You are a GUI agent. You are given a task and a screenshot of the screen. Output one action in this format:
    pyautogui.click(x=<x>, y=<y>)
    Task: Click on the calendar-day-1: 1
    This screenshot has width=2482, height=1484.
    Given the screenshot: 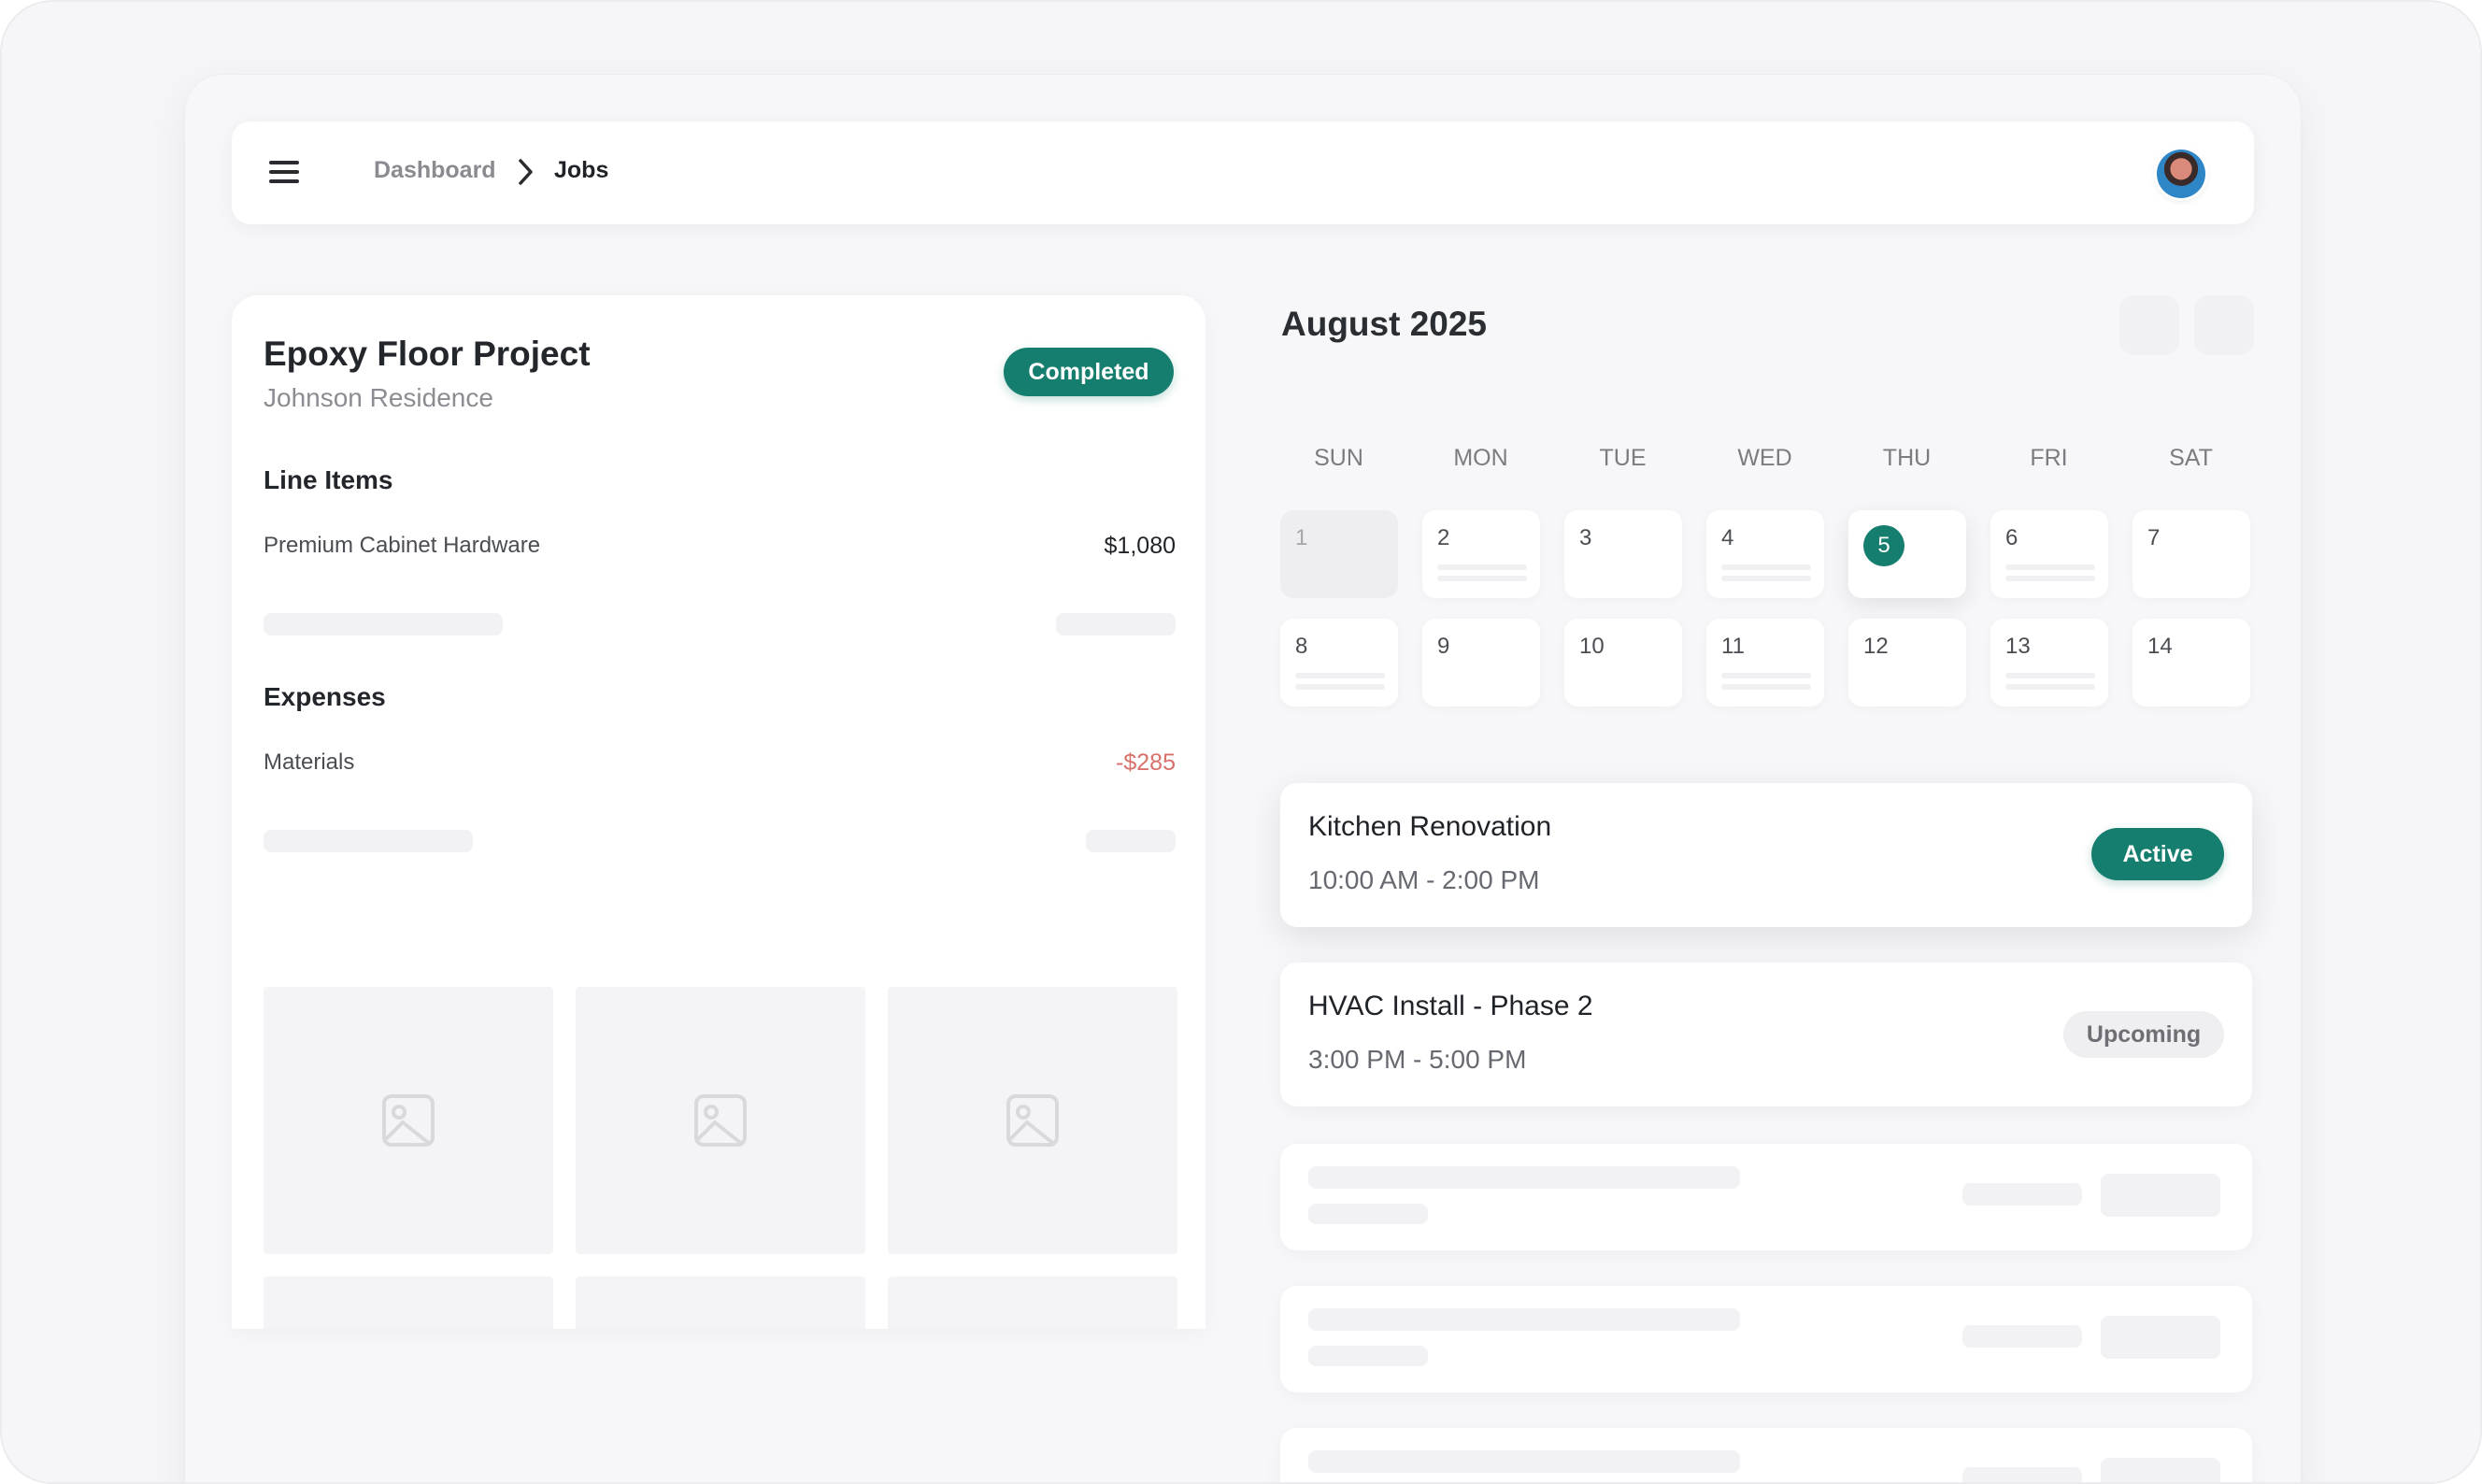 What is the action you would take?
    pyautogui.click(x=1339, y=554)
    